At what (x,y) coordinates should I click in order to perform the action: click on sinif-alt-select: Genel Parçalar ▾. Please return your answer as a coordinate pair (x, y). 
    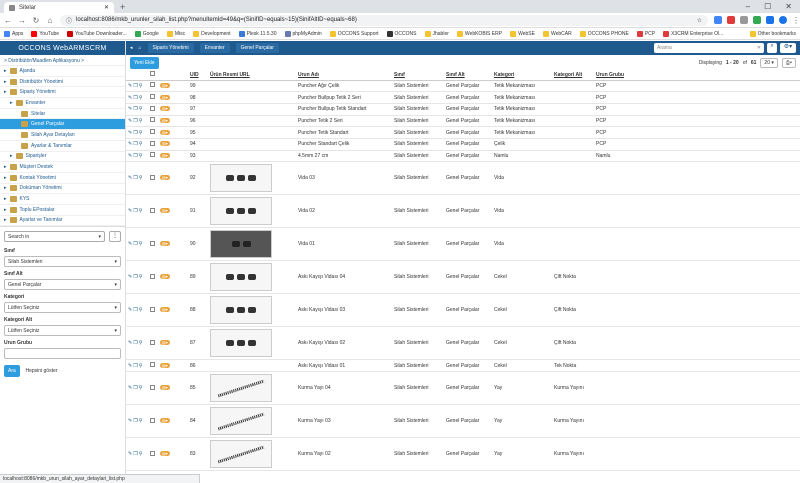
    Looking at the image, I should click on (62, 285).